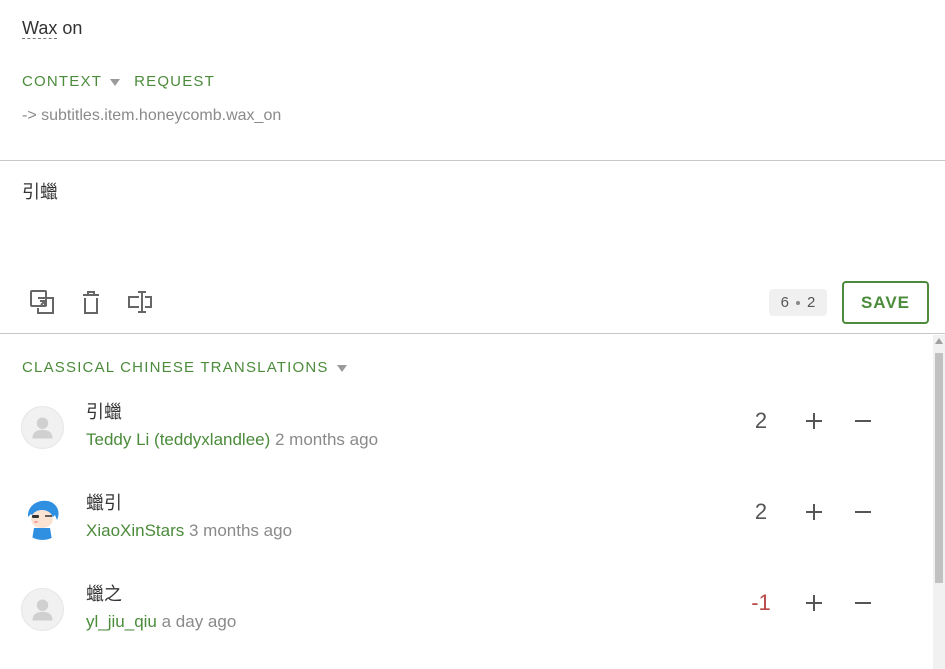 Image resolution: width=945 pixels, height=669 pixels. Describe the element at coordinates (104, 594) in the screenshot. I see `suggestion-text: 蠟之` at that location.